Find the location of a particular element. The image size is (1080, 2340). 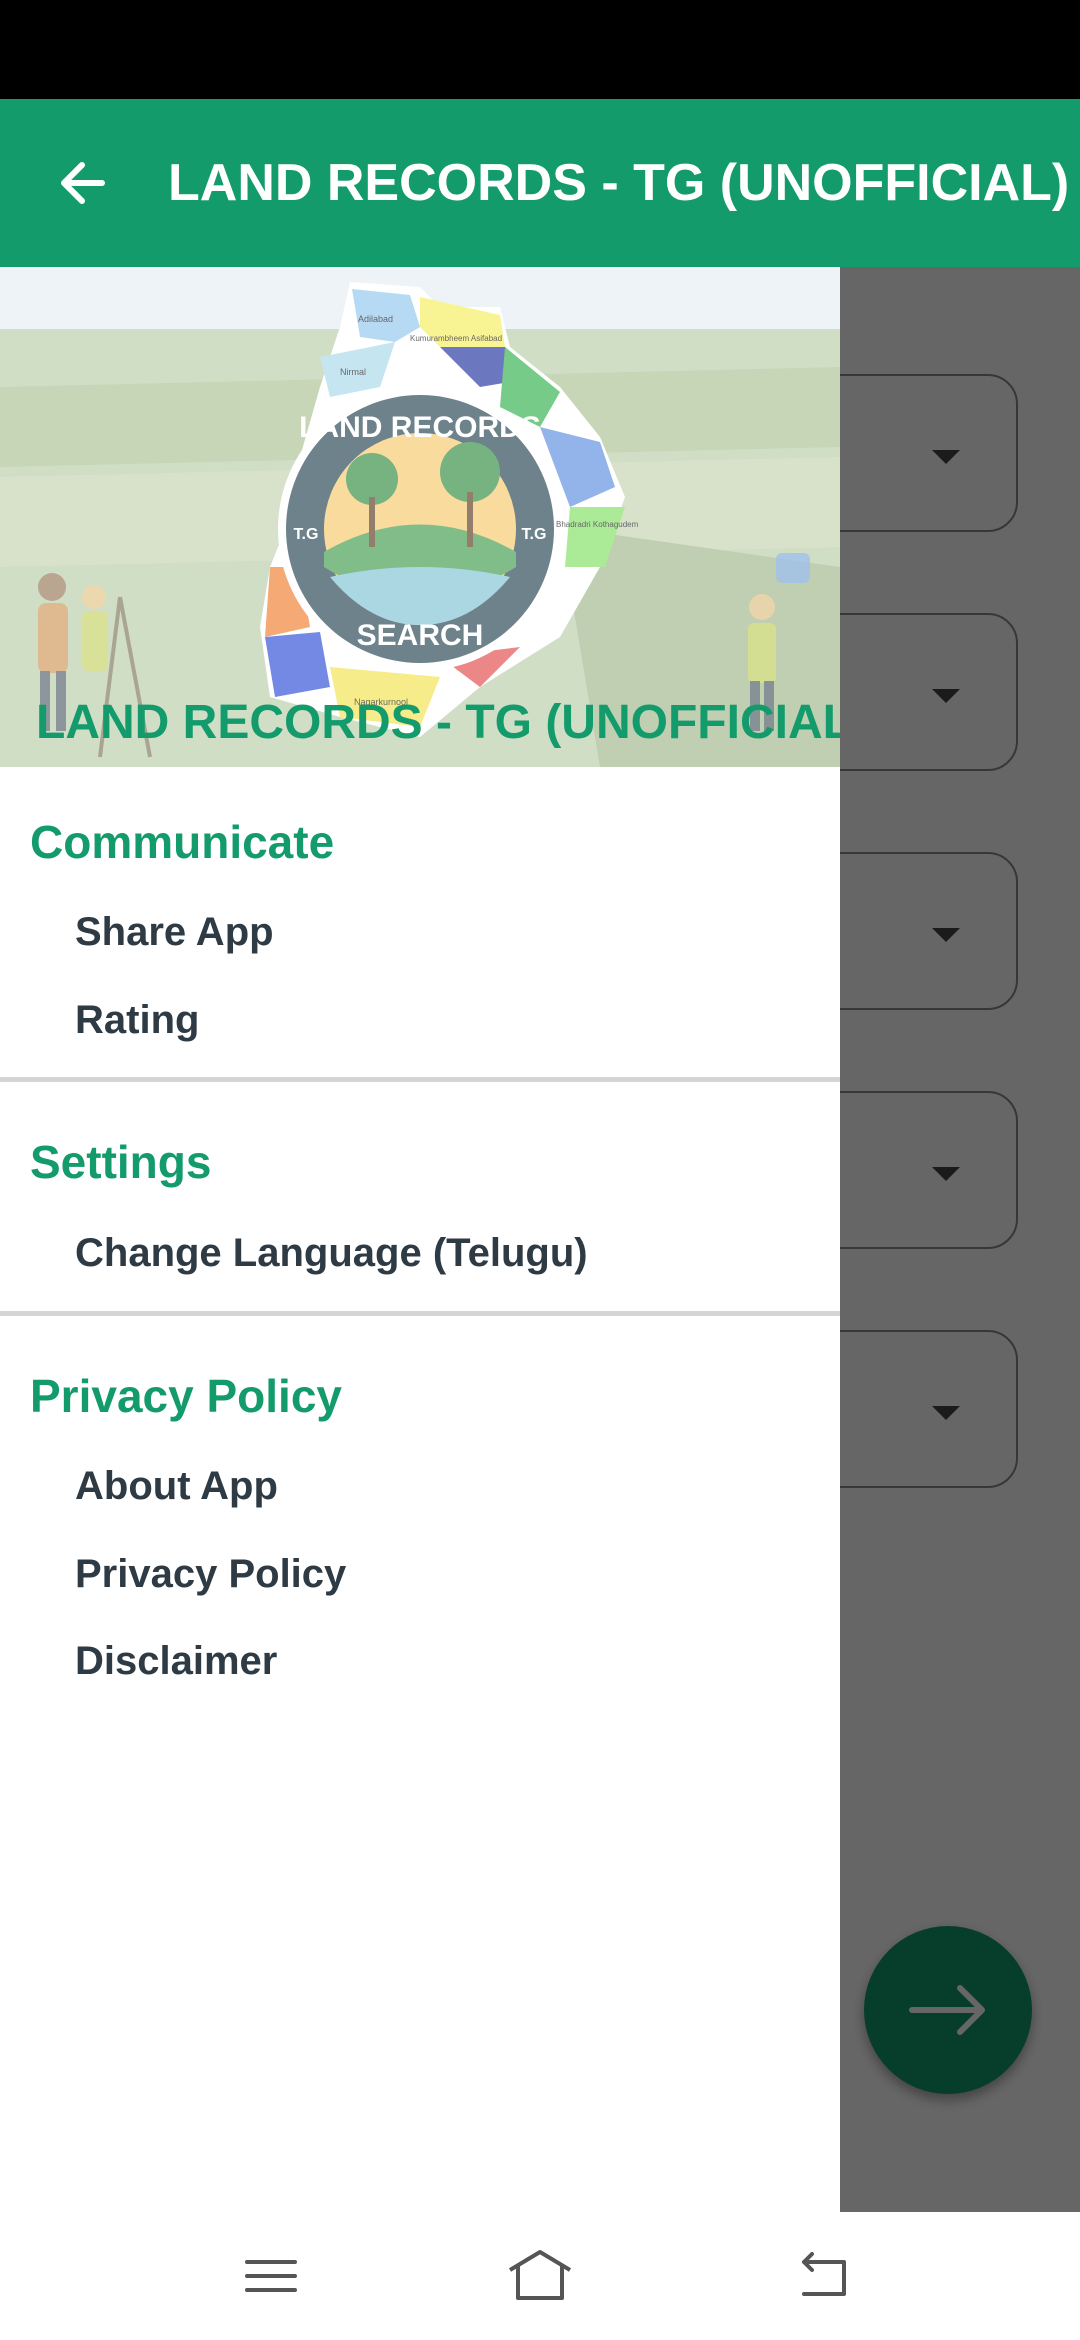

menu-item-disclaimer: Disclaimer is located at coordinates (176, 1661).